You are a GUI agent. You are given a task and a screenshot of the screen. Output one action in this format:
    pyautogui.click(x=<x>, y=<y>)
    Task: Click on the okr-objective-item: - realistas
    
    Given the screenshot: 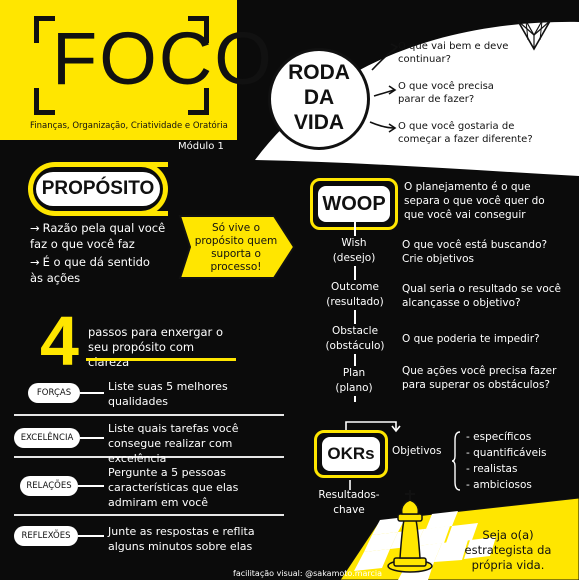 What is the action you would take?
    pyautogui.click(x=492, y=469)
    